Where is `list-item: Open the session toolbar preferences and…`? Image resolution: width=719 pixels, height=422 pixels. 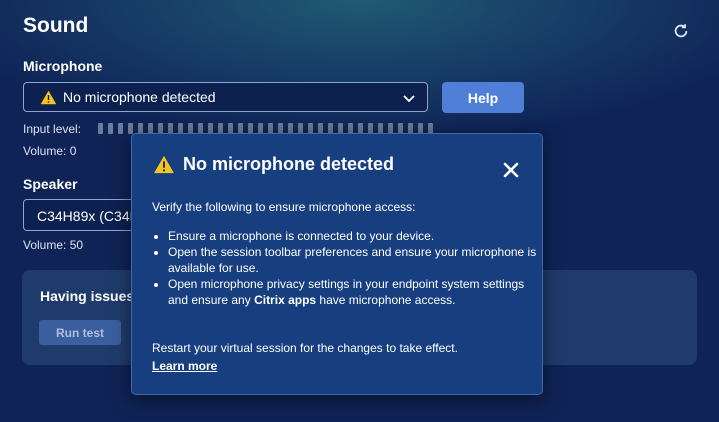 list-item: Open the session toolbar preferences and… is located at coordinates (354, 260).